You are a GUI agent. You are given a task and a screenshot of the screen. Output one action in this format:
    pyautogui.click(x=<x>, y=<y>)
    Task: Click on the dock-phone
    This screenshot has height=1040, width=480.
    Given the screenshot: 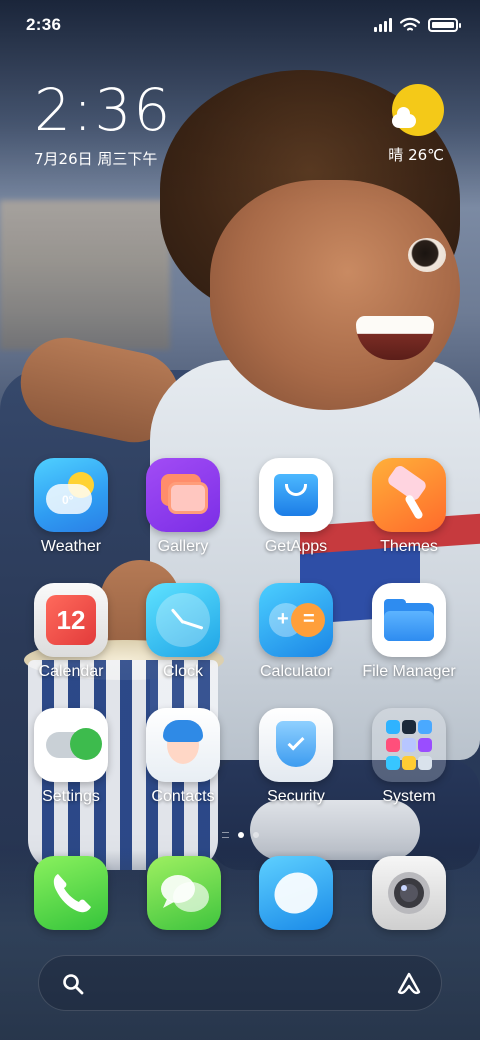 What is the action you would take?
    pyautogui.click(x=71, y=893)
    